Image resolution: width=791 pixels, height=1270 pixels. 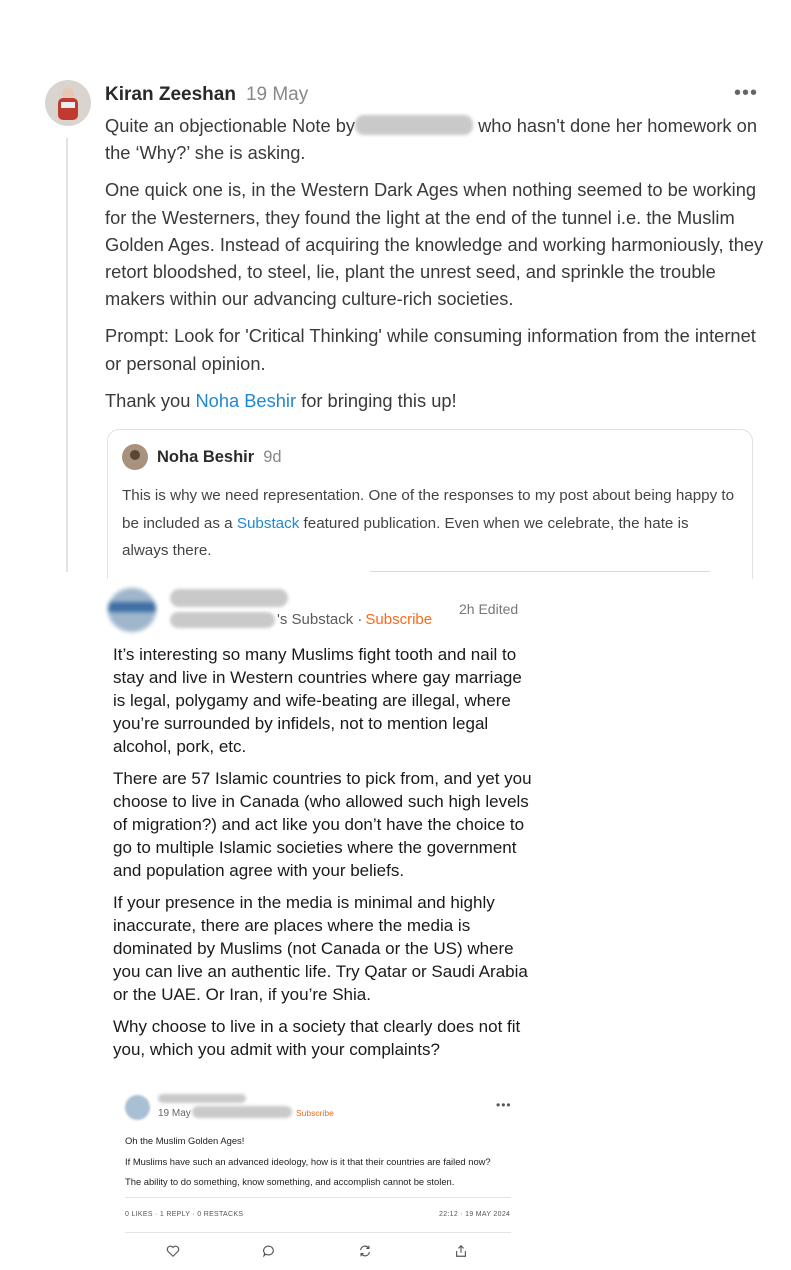 What do you see at coordinates (185, 1140) in the screenshot?
I see `quoted-line: Oh the Muslim Golden Ages!` at bounding box center [185, 1140].